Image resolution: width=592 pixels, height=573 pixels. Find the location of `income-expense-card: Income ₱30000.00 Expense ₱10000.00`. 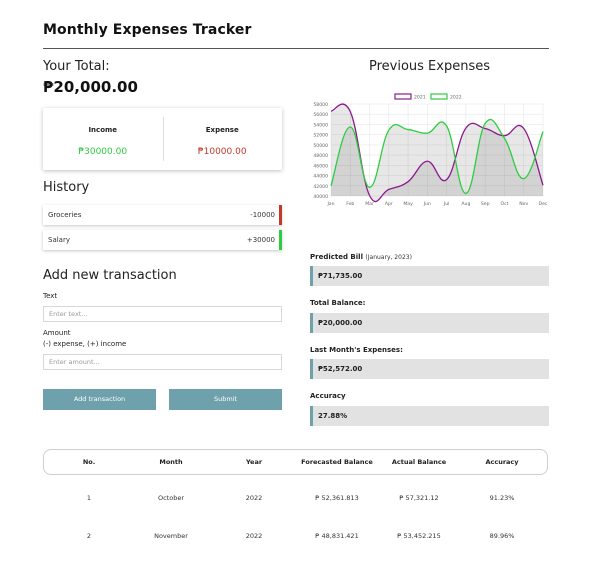

income-expense-card: Income ₱30000.00 Expense ₱10000.00 is located at coordinates (162, 139).